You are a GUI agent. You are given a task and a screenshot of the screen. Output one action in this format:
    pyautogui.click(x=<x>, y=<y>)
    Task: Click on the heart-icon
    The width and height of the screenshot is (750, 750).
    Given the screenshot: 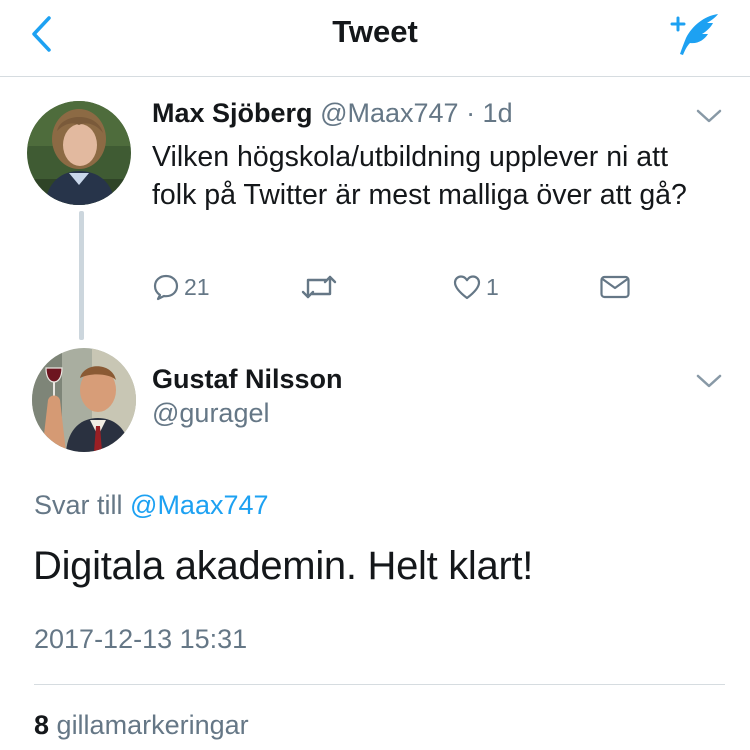 What is the action you would take?
    pyautogui.click(x=467, y=287)
    